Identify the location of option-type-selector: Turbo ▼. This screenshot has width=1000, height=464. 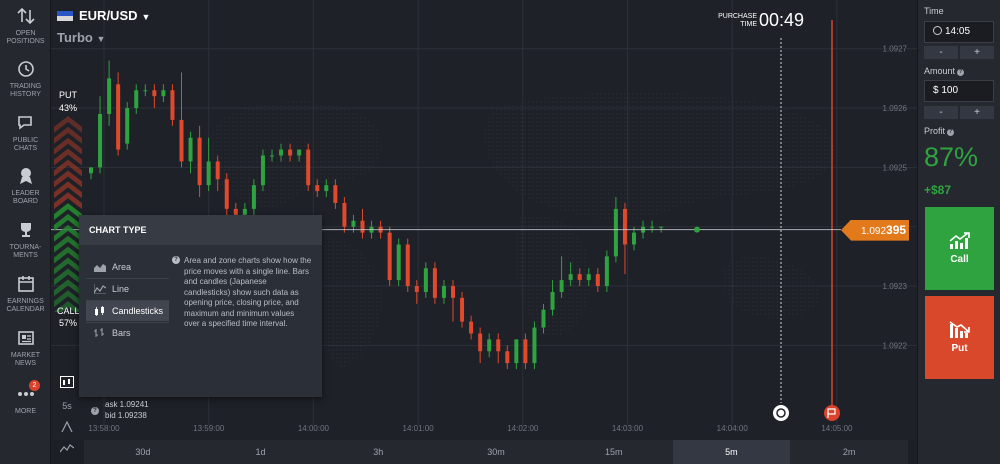
(81, 37).